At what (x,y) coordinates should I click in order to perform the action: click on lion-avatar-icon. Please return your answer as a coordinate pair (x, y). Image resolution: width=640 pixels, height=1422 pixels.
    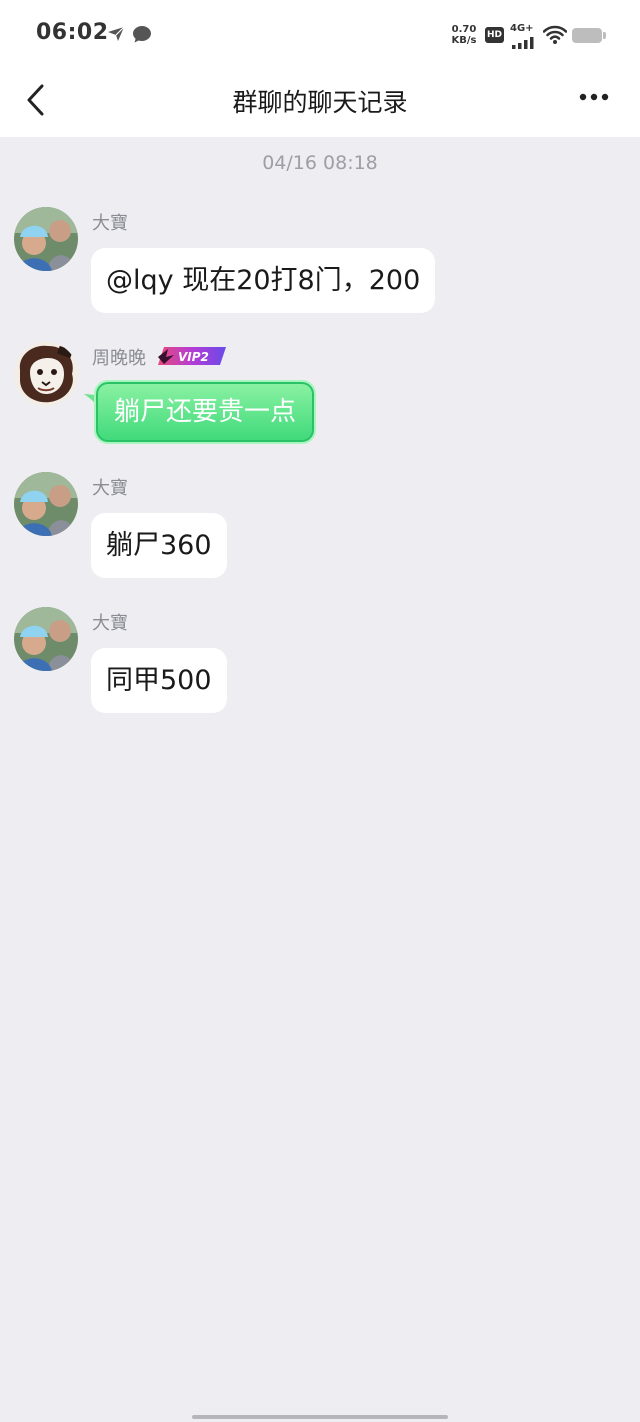
    Looking at the image, I should click on (46, 374).